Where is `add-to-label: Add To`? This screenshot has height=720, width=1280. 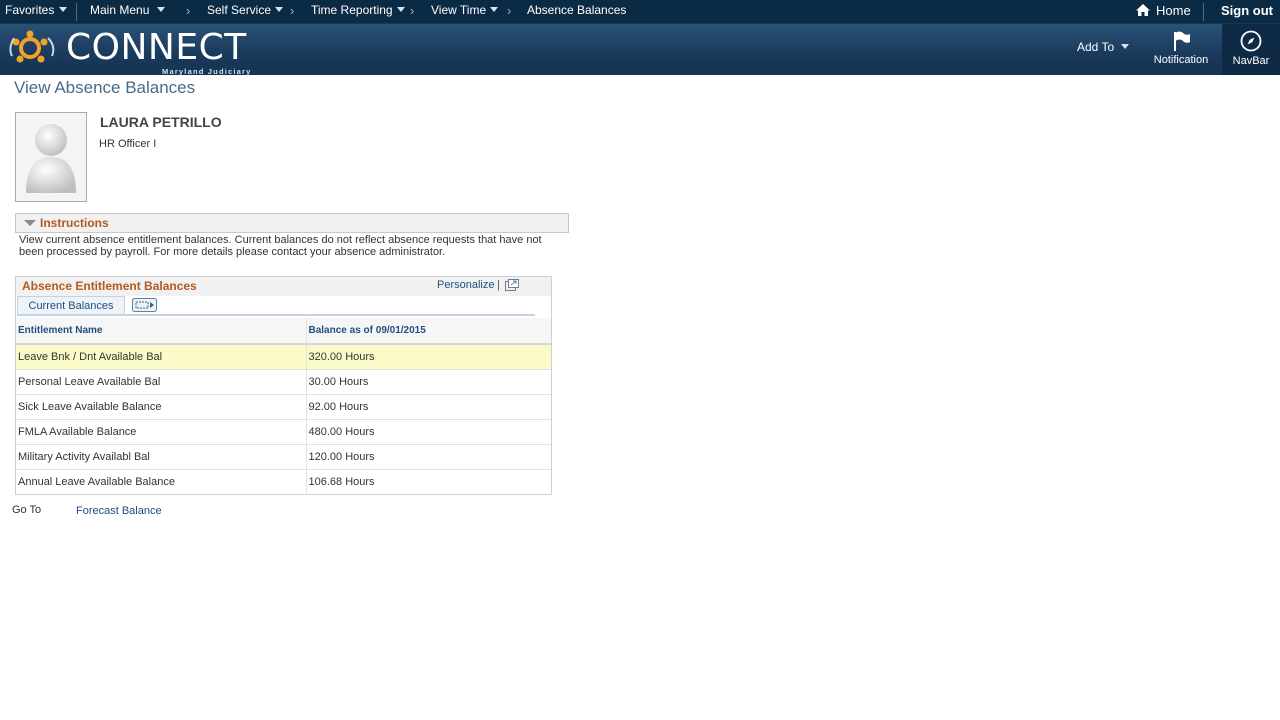
add-to-label: Add To is located at coordinates (1096, 47).